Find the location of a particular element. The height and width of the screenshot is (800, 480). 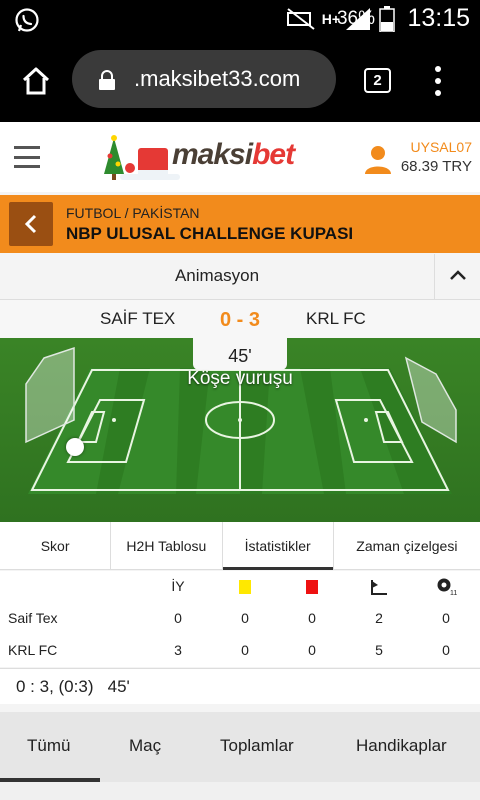

content-edge is located at coordinates (240, 791).